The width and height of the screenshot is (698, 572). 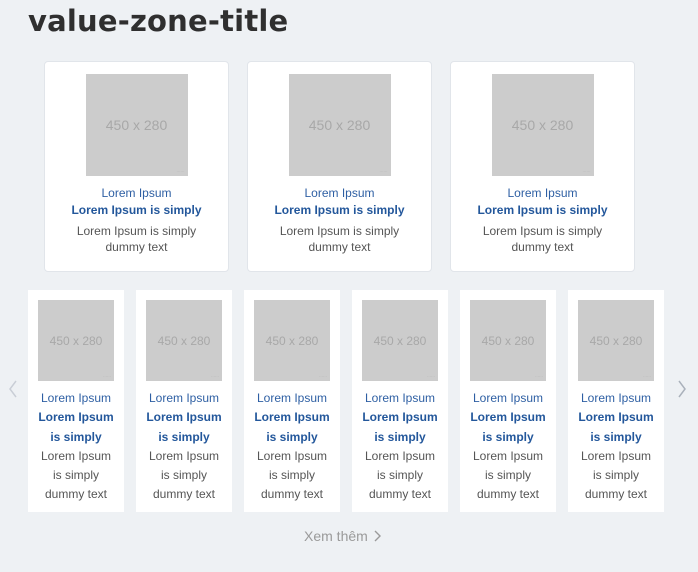 I want to click on carousel-next-button, so click(x=682, y=389).